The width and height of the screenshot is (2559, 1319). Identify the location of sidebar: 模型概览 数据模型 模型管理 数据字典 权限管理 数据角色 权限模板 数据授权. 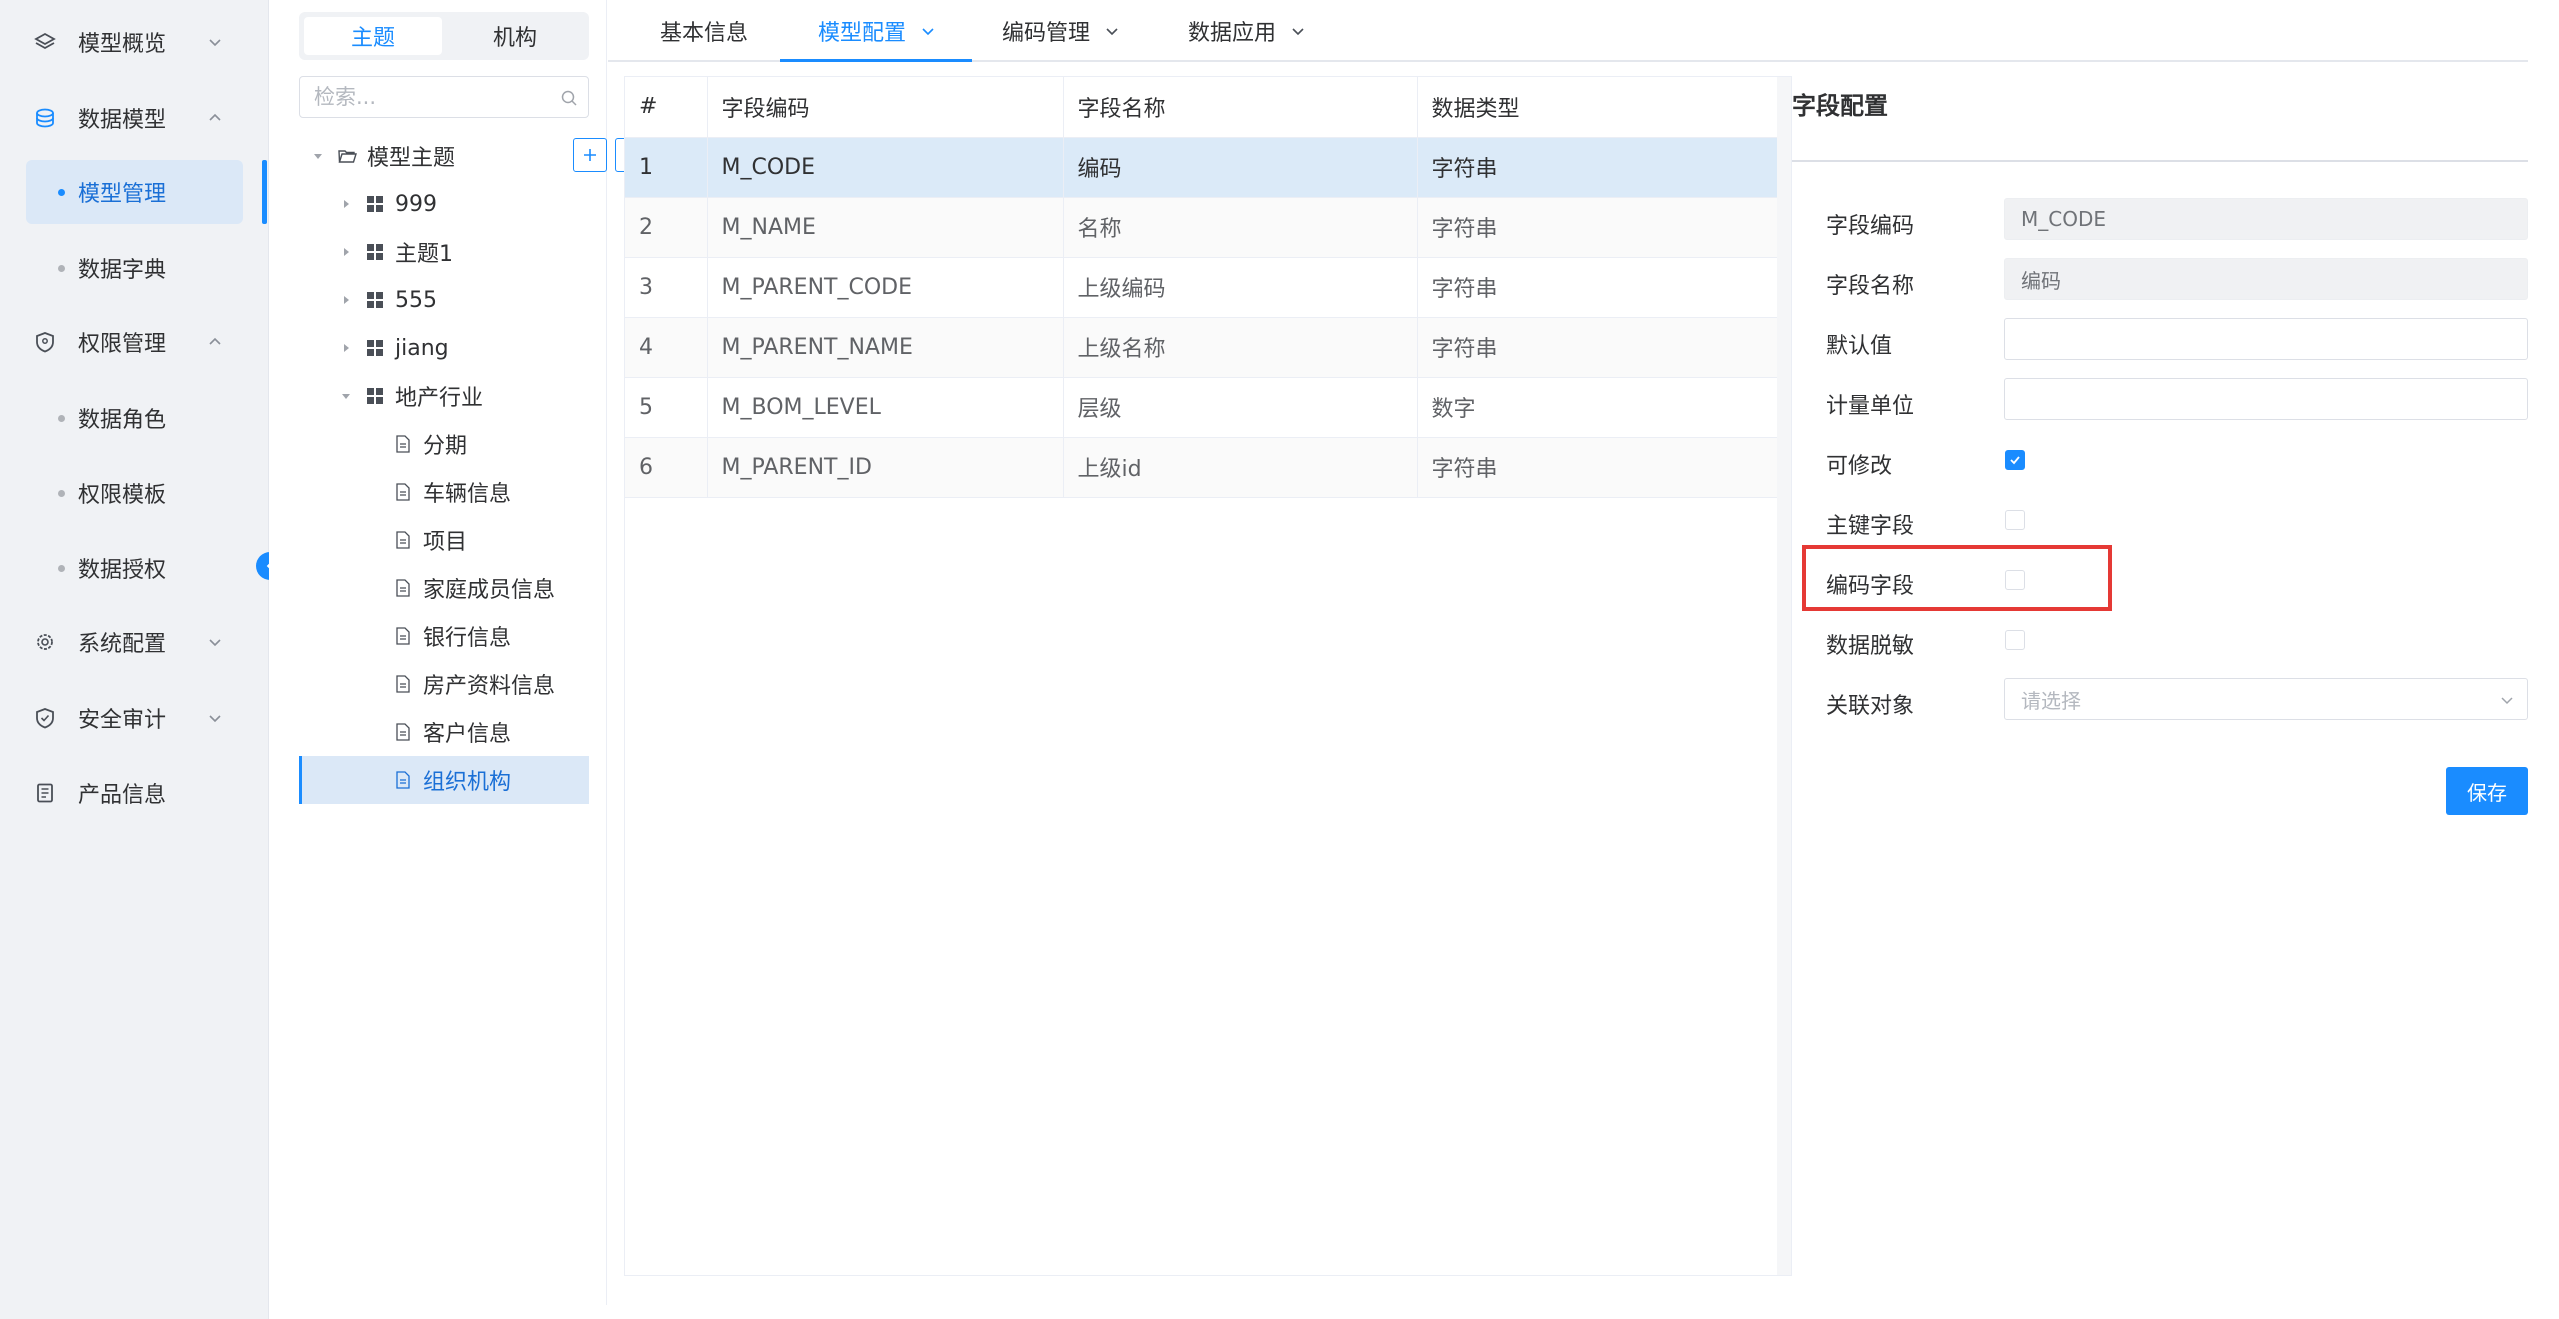
(142, 659).